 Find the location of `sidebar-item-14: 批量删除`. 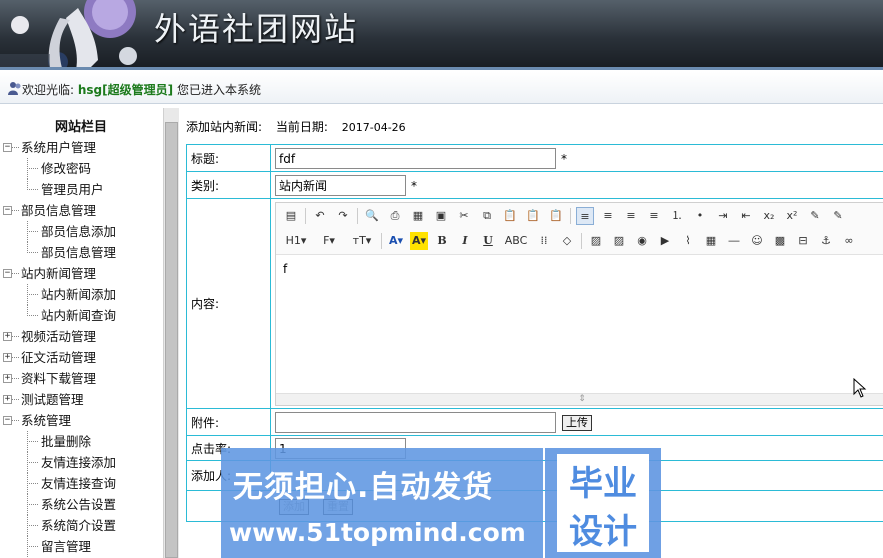

sidebar-item-14: 批量删除 is located at coordinates (81, 441).